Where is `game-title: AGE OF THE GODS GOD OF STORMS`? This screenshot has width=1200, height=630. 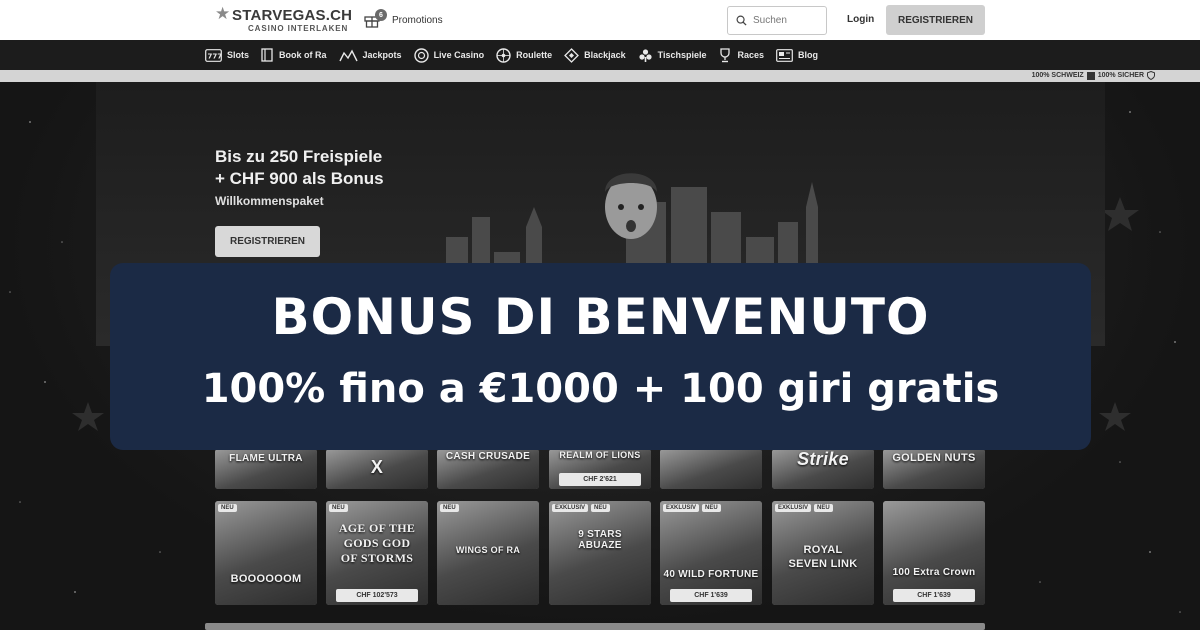 game-title: AGE OF THE GODS GOD OF STORMS is located at coordinates (377, 543).